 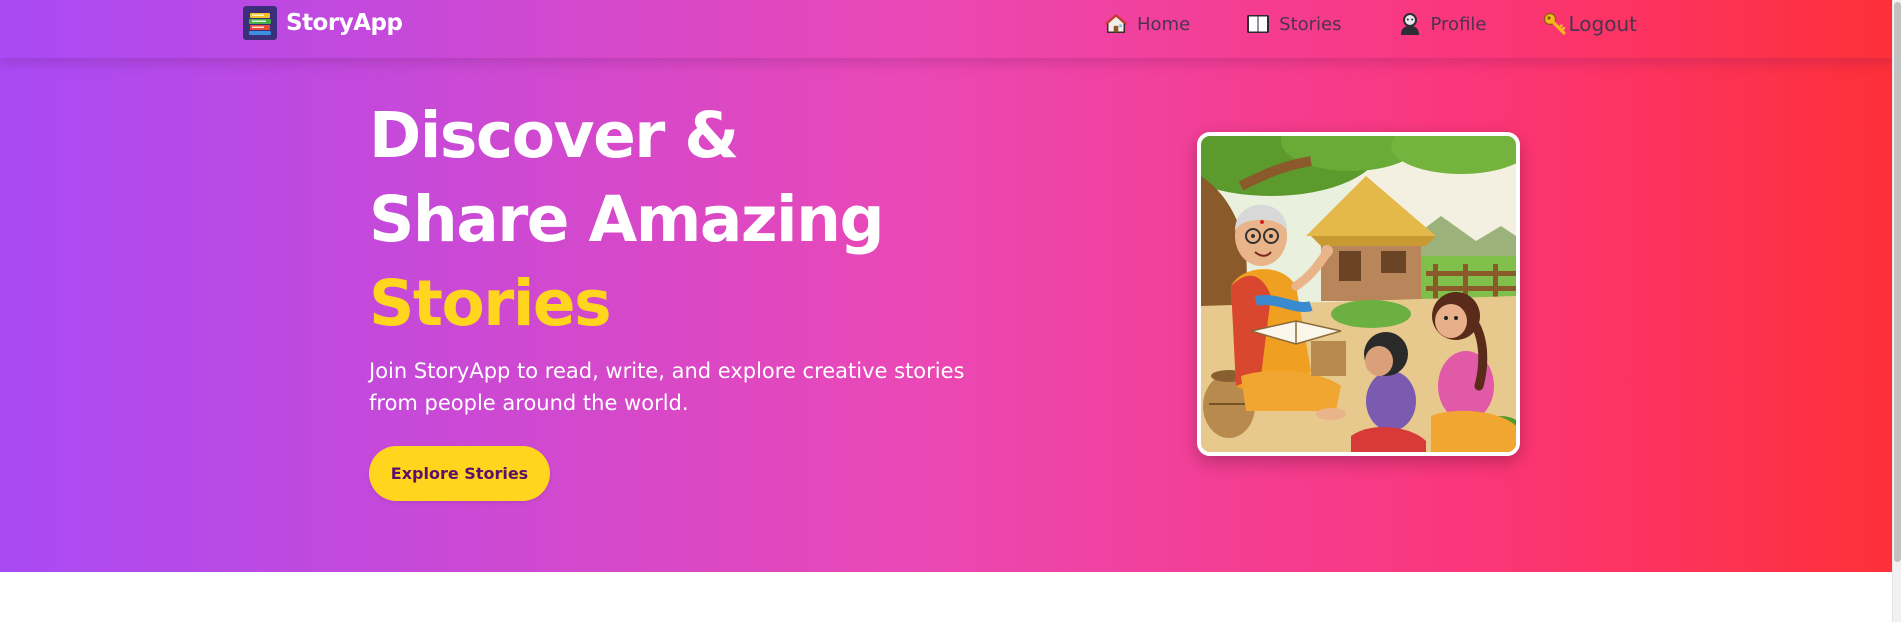 I want to click on nav-logout-label: Logout, so click(x=1602, y=24).